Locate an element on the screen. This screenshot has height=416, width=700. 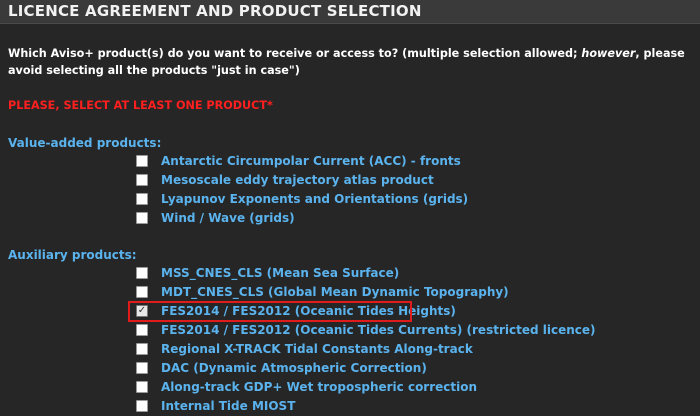
value-added-heading: Value-added products: is located at coordinates (85, 143).